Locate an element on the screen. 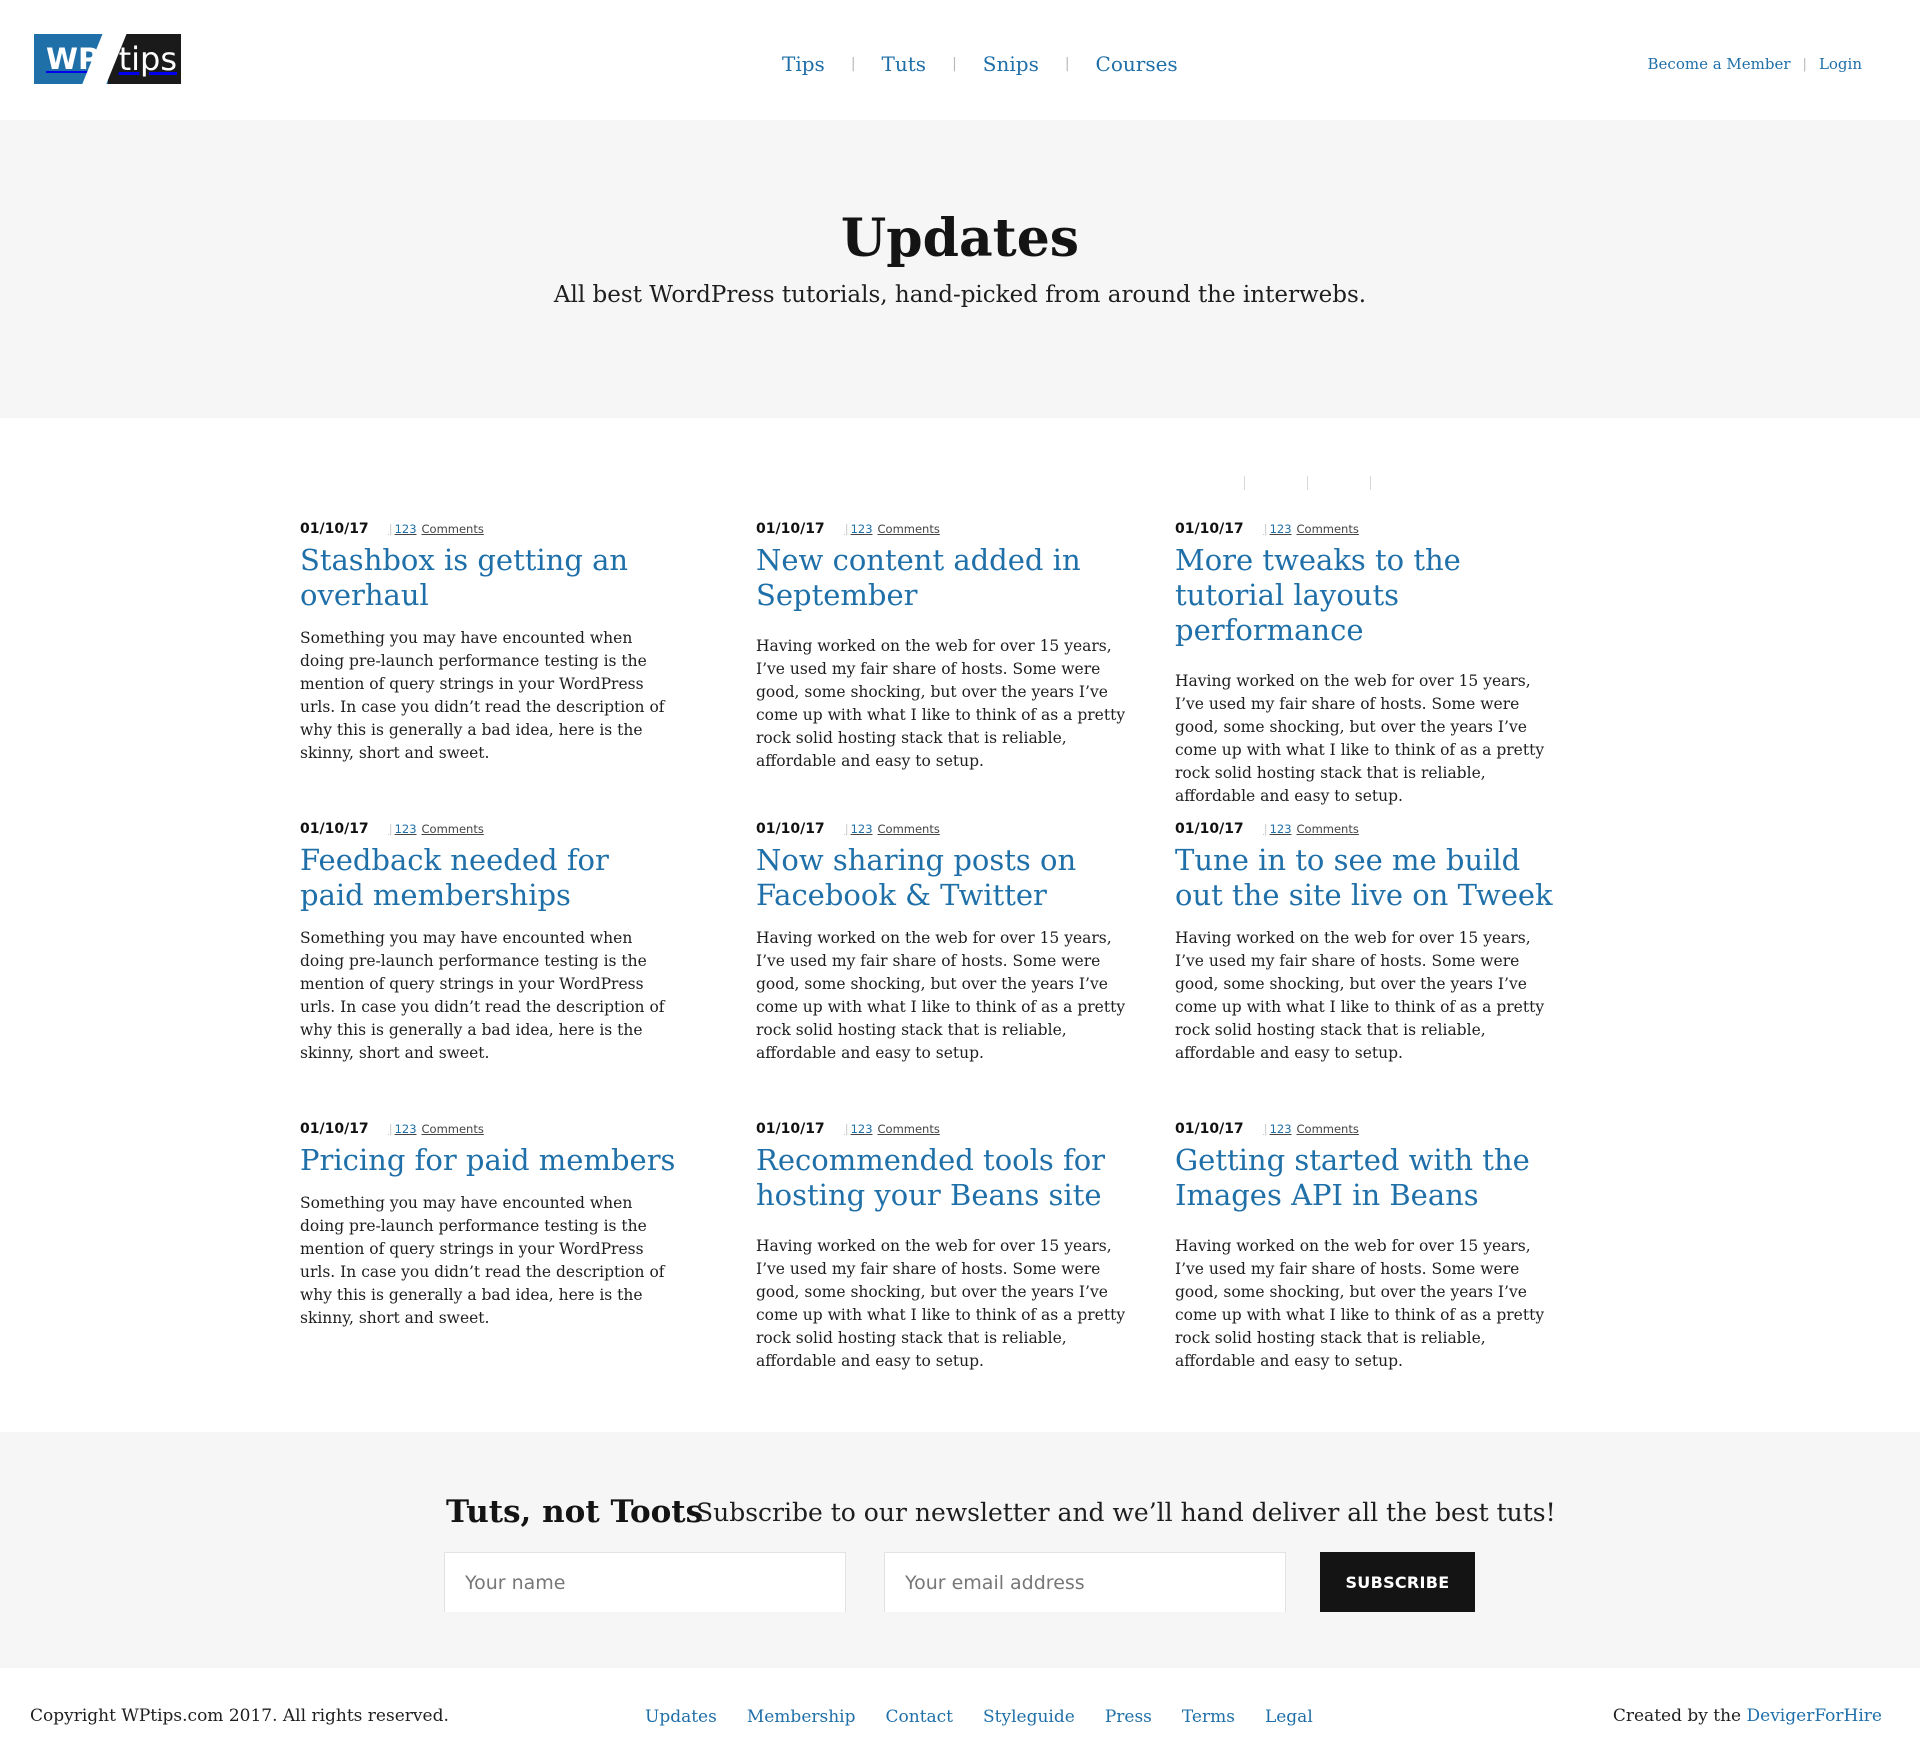  footer-link-styleguide: Styleguide is located at coordinates (1029, 1717).